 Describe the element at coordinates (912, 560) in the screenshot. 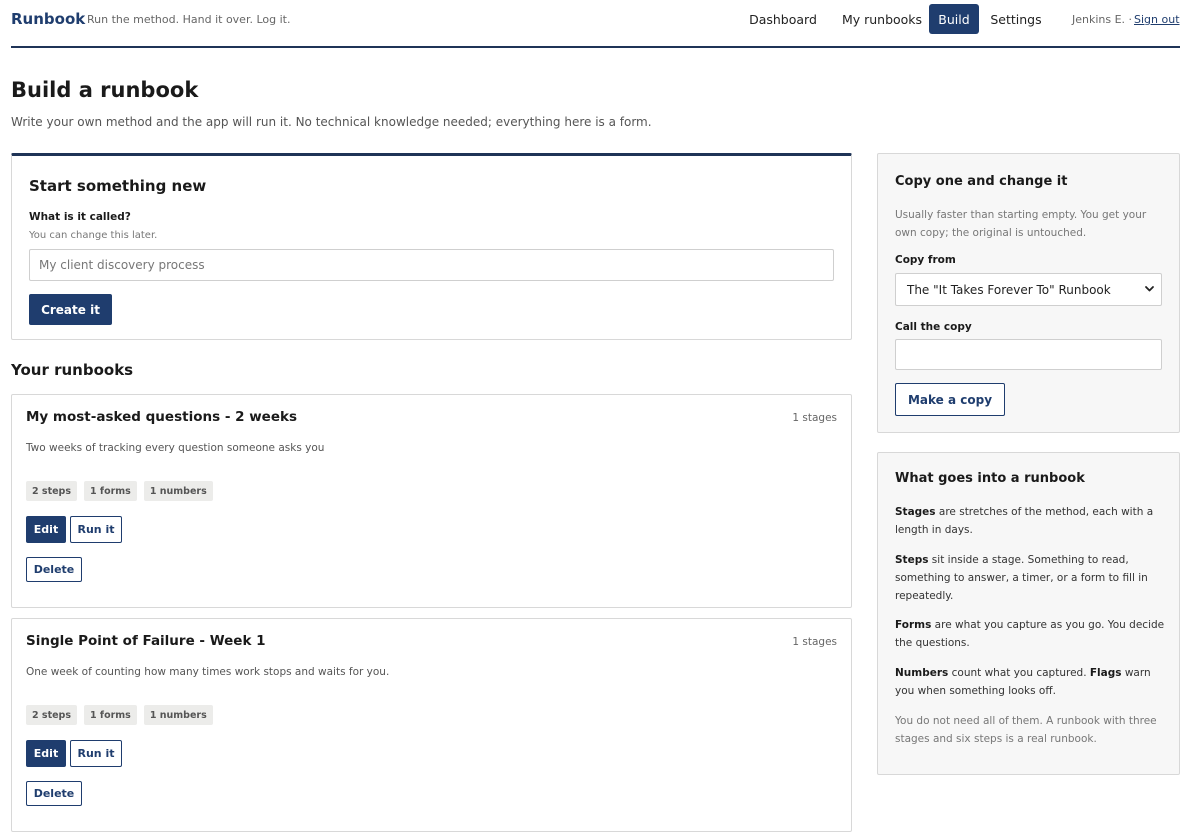

I see `help-term: Steps` at that location.